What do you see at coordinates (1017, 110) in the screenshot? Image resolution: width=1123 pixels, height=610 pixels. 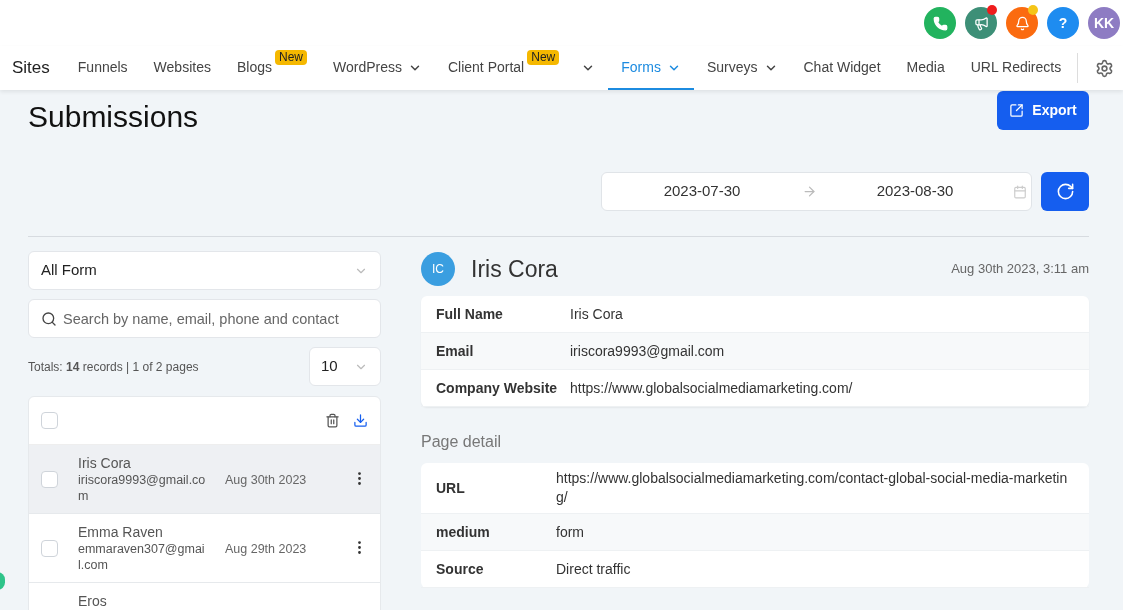 I see `export-icon` at bounding box center [1017, 110].